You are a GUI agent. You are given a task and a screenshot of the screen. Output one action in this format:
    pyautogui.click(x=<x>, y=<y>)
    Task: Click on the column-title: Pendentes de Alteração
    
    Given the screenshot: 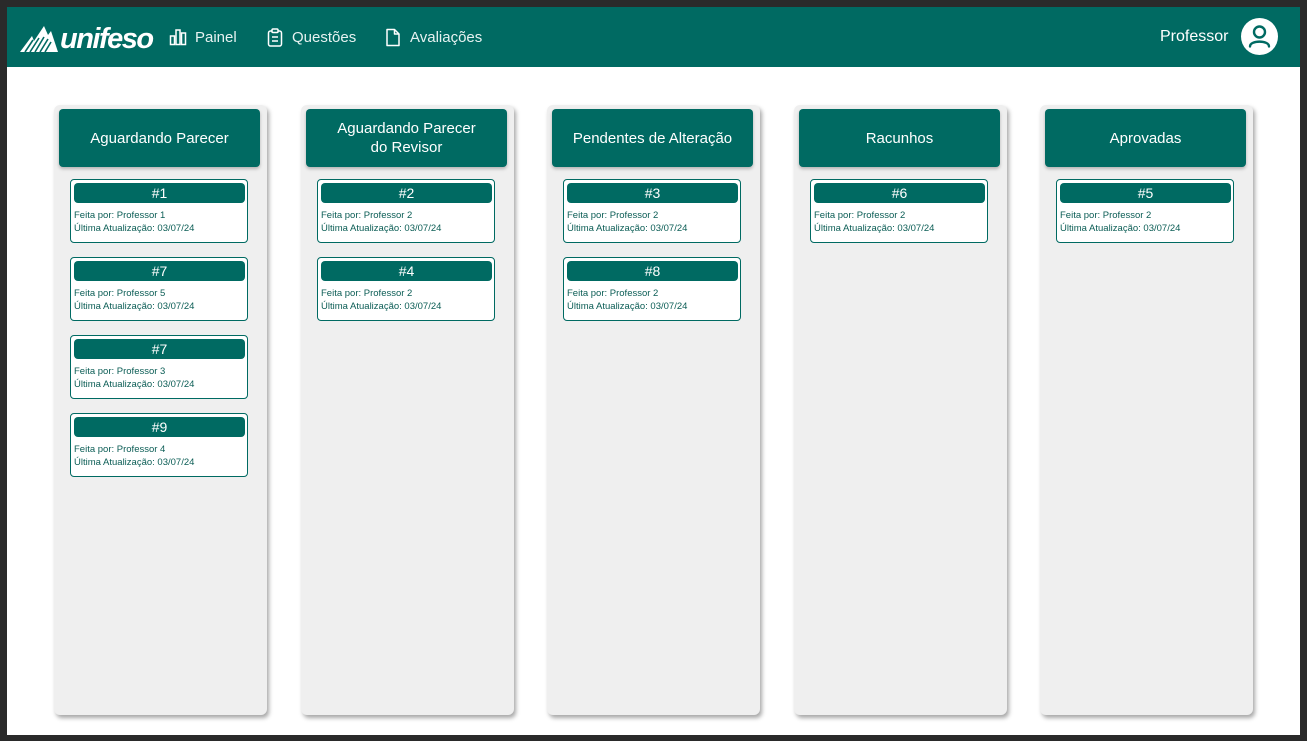 What is the action you would take?
    pyautogui.click(x=652, y=138)
    